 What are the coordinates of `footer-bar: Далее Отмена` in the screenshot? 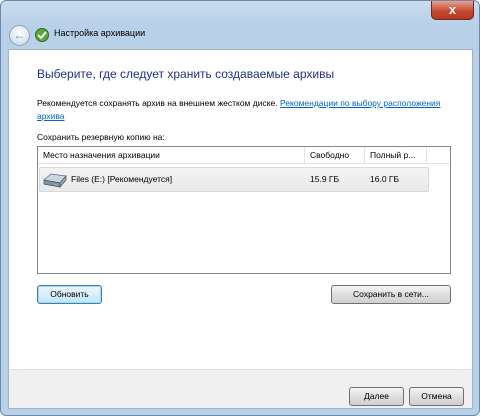 It's located at (240, 389).